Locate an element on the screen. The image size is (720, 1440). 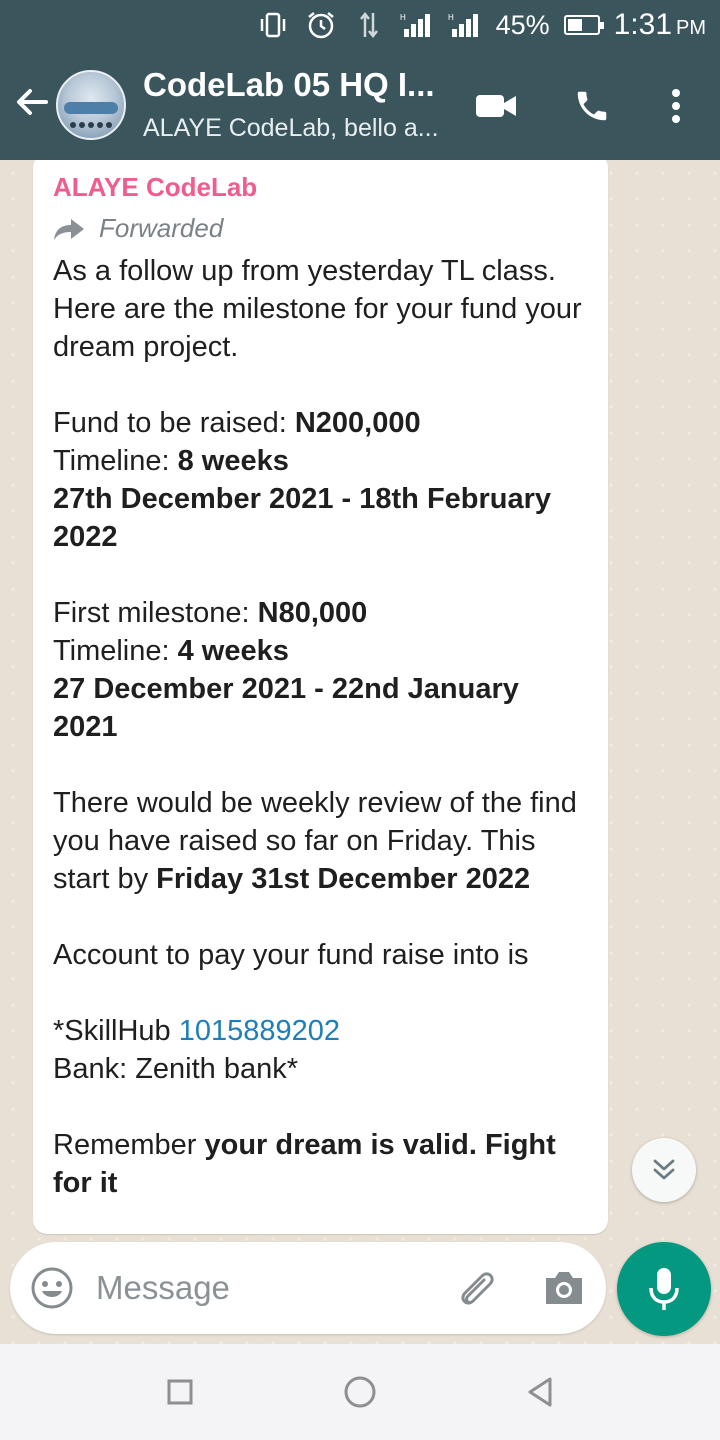
recents-square-icon is located at coordinates (180, 1392).